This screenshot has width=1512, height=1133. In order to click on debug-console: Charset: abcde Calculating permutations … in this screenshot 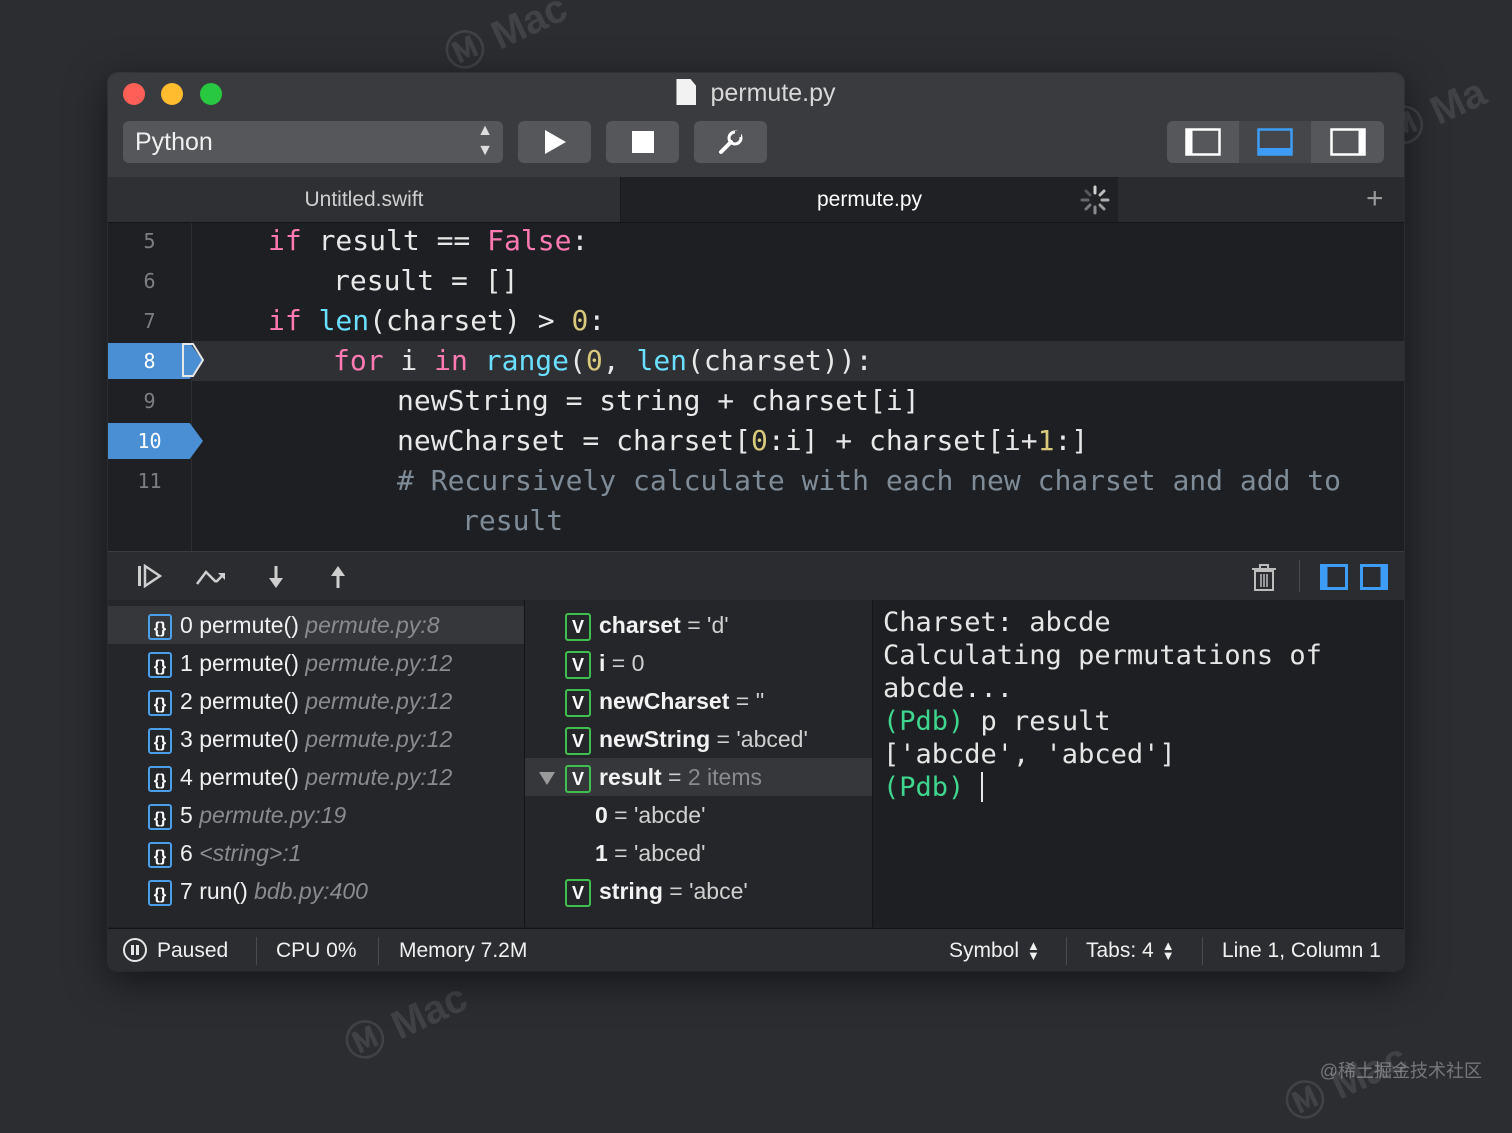, I will do `click(1138, 763)`.